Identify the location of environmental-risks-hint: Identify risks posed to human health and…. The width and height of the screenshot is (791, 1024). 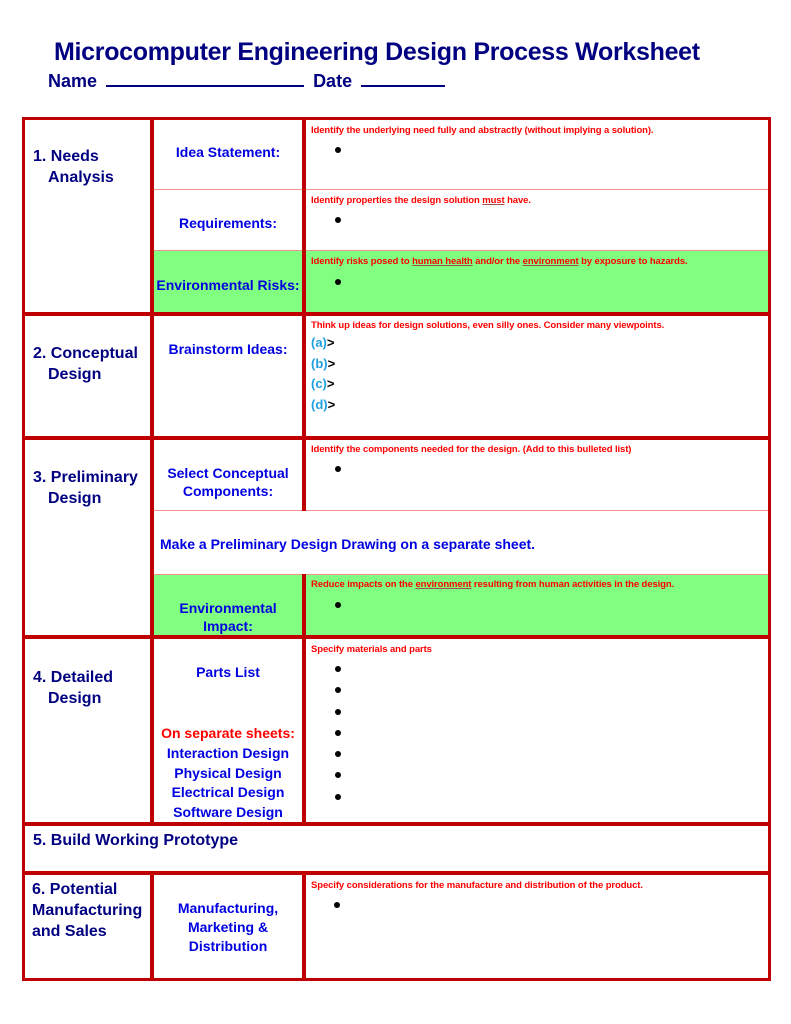
(499, 261).